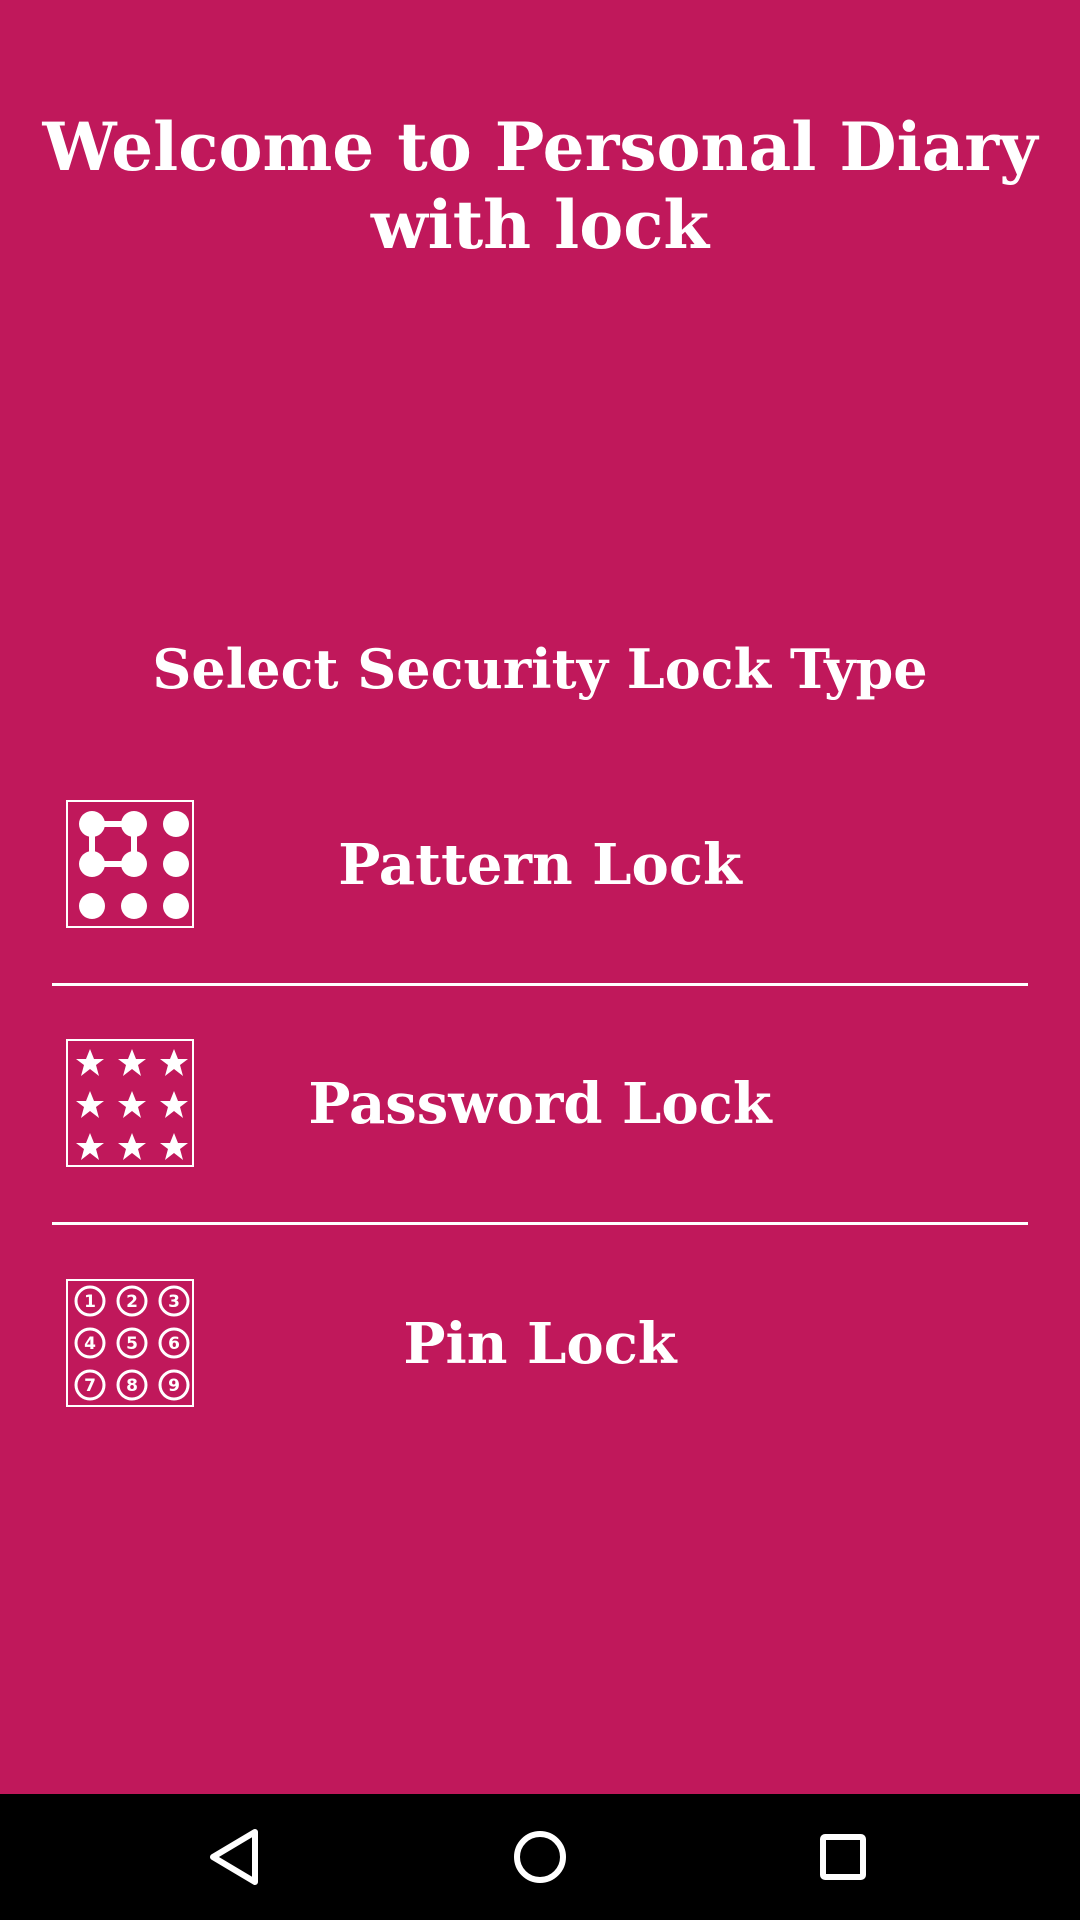 Image resolution: width=1080 pixels, height=1920 pixels. What do you see at coordinates (843, 1857) in the screenshot?
I see `recent-apps-icon` at bounding box center [843, 1857].